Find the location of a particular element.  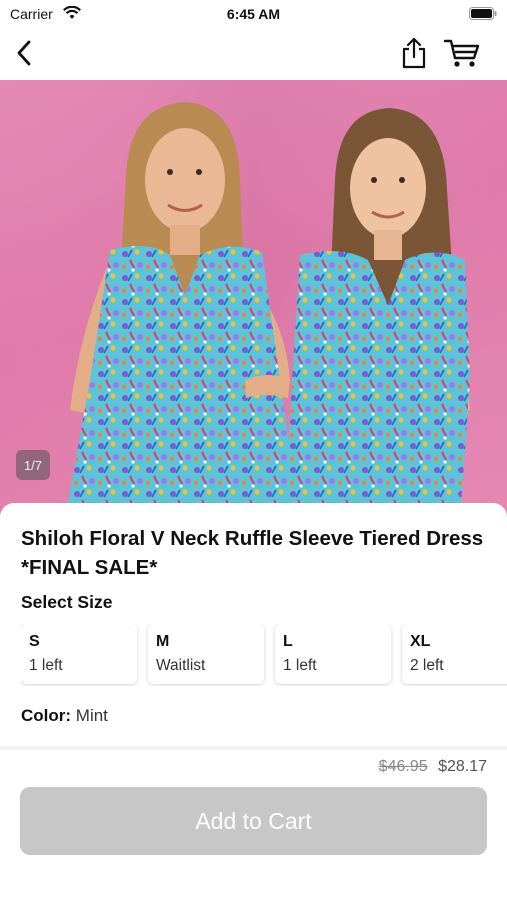

divider is located at coordinates (253, 748).